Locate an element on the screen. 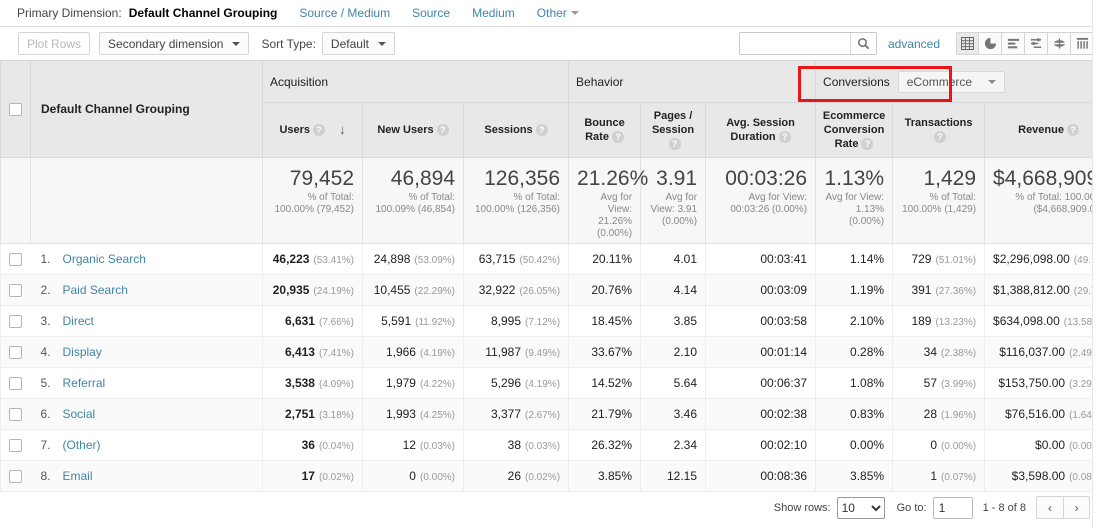 Image resolution: width=1108 pixels, height=529 pixels. row-dimension-link: Social is located at coordinates (79, 414).